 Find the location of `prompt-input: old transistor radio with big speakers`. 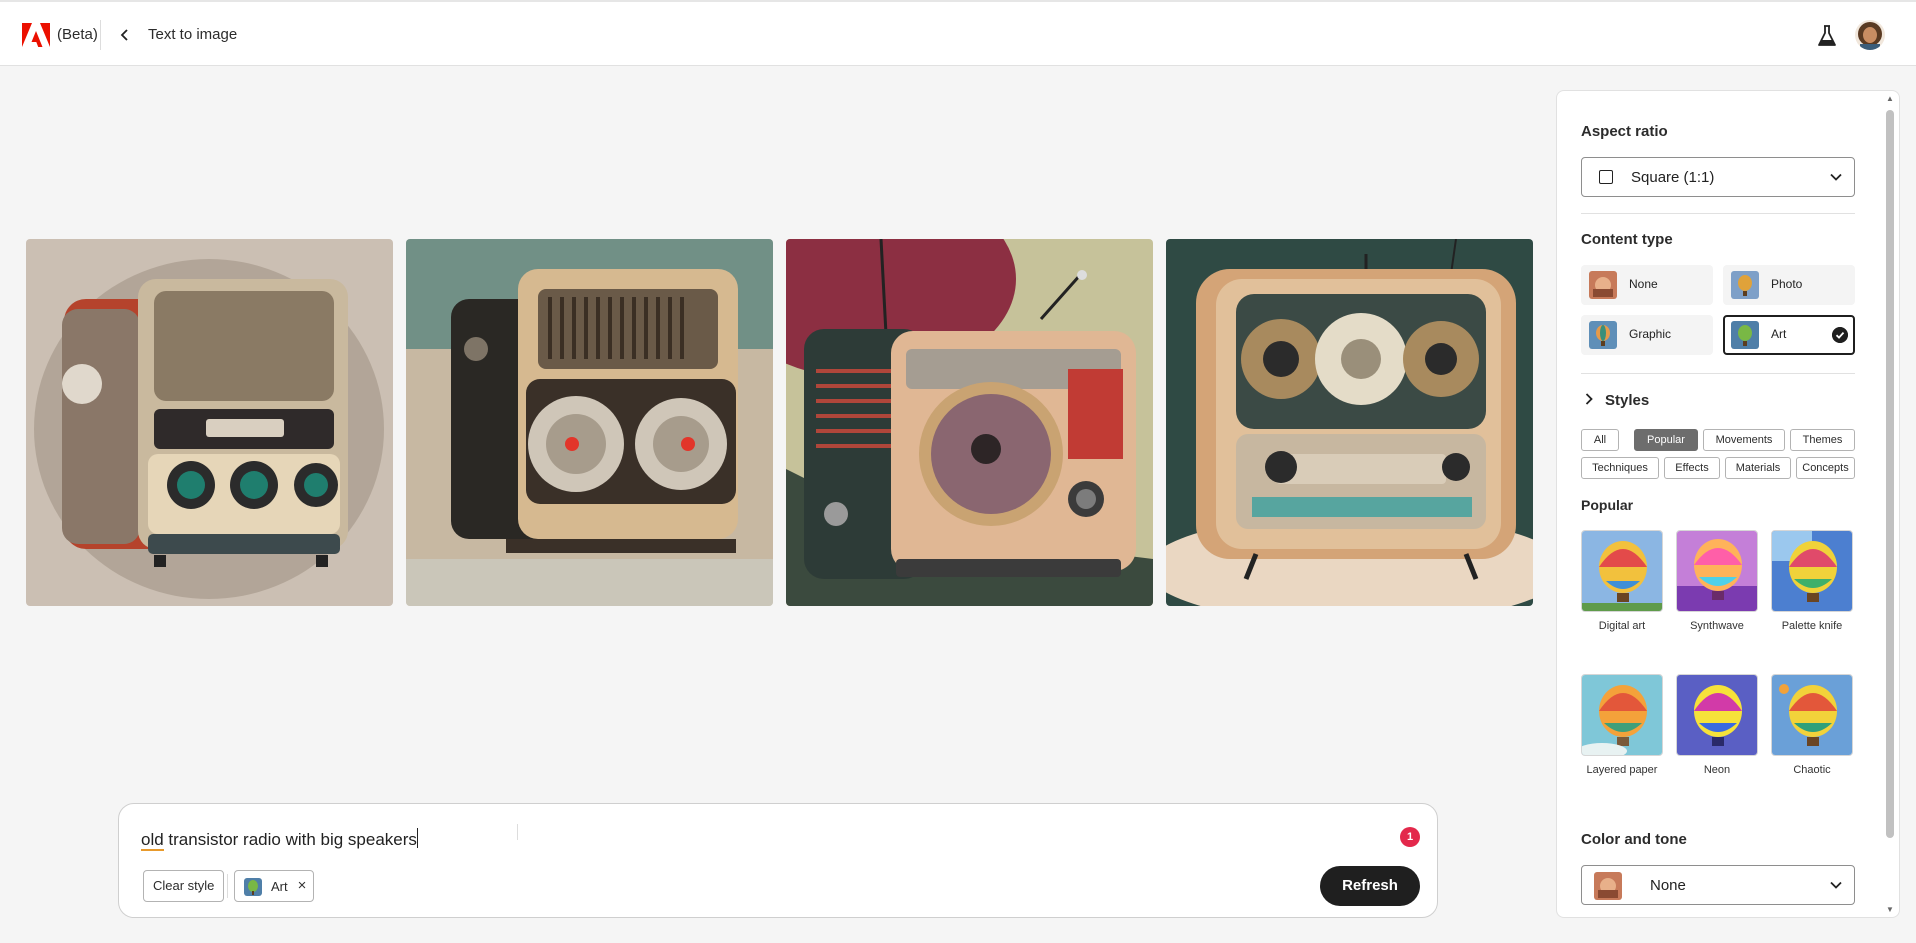

prompt-input: old transistor radio with big speakers is located at coordinates (279, 839).